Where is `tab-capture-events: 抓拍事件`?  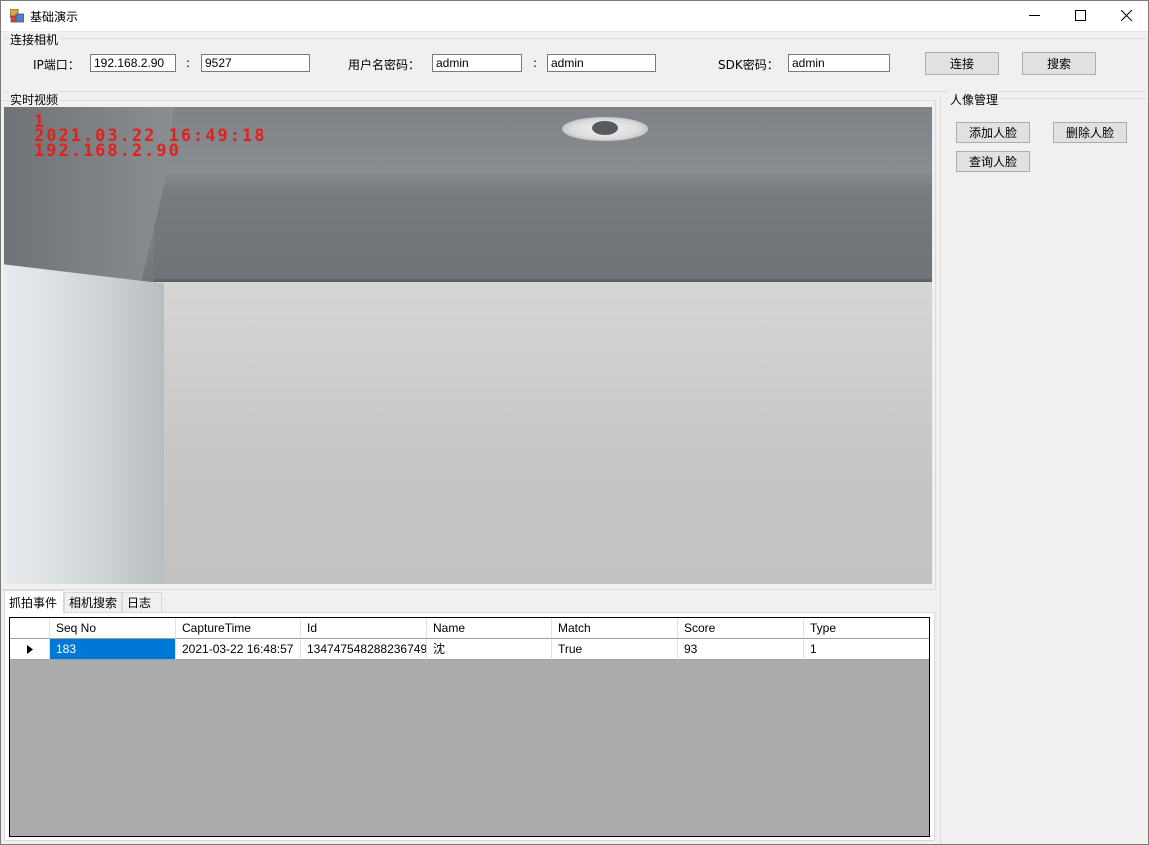
tab-capture-events: 抓拍事件 is located at coordinates (34, 601).